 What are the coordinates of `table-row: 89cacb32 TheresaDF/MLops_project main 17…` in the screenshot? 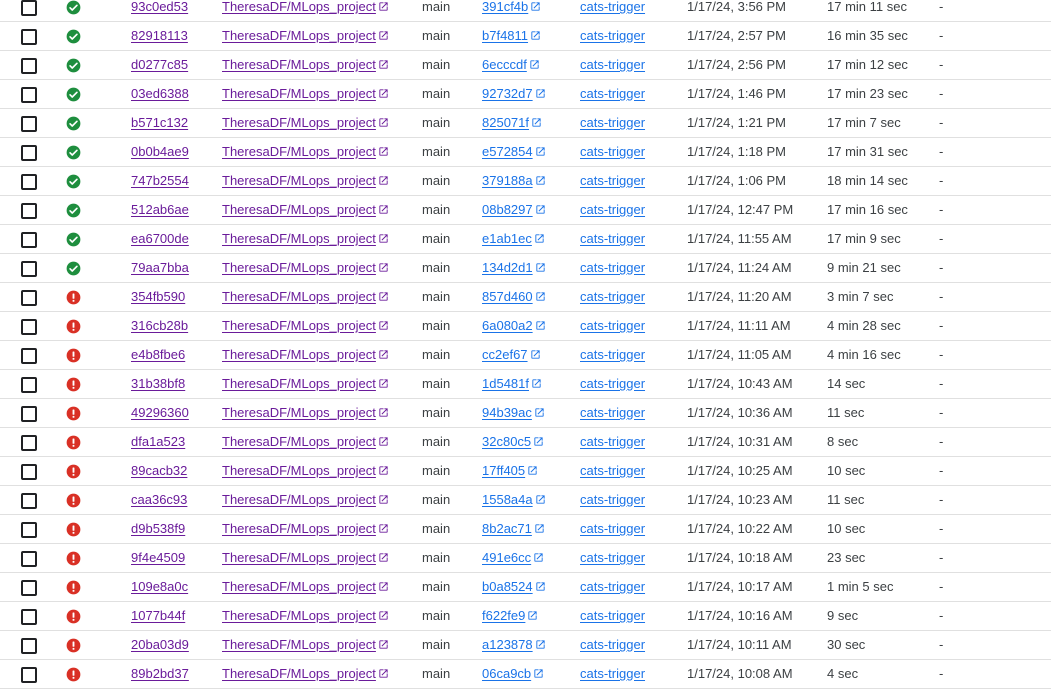 It's located at (525, 471).